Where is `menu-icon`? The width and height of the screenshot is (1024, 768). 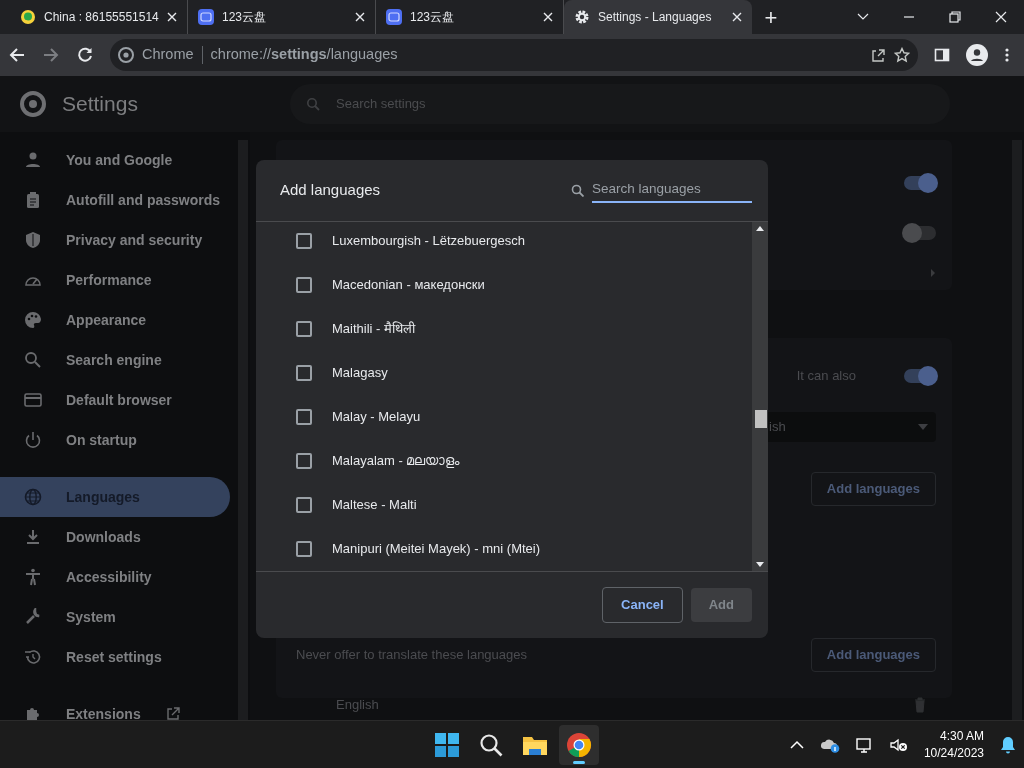 menu-icon is located at coordinates (1007, 55).